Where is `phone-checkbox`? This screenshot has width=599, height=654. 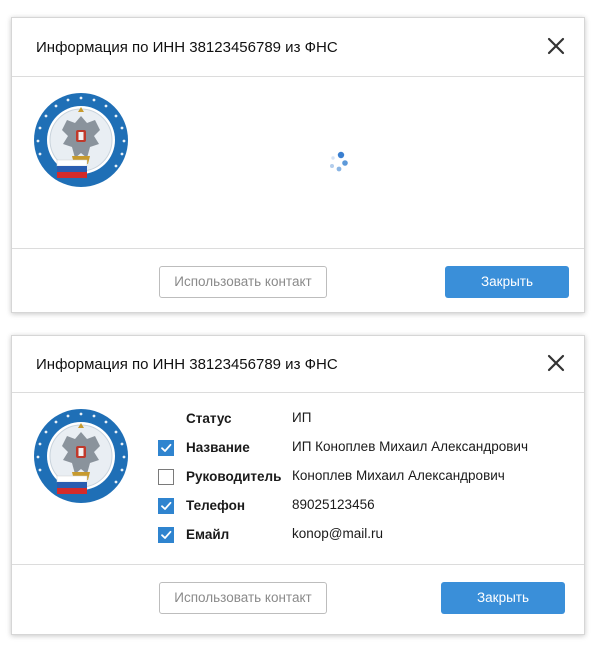 phone-checkbox is located at coordinates (166, 506).